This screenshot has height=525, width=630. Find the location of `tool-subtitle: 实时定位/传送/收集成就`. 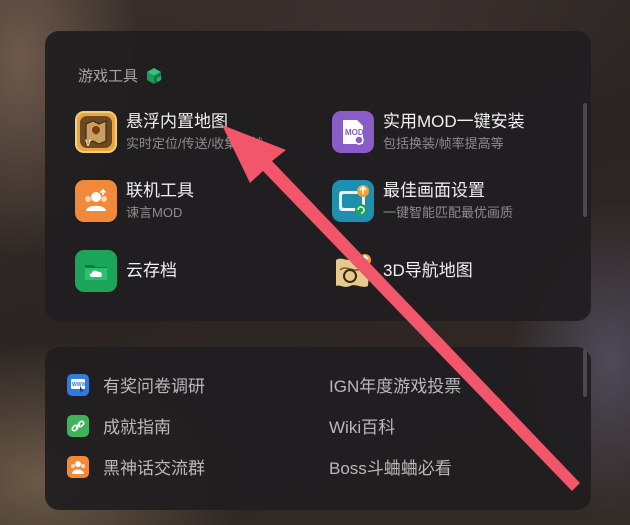

tool-subtitle: 实时定位/传送/收集成就 is located at coordinates (195, 143).